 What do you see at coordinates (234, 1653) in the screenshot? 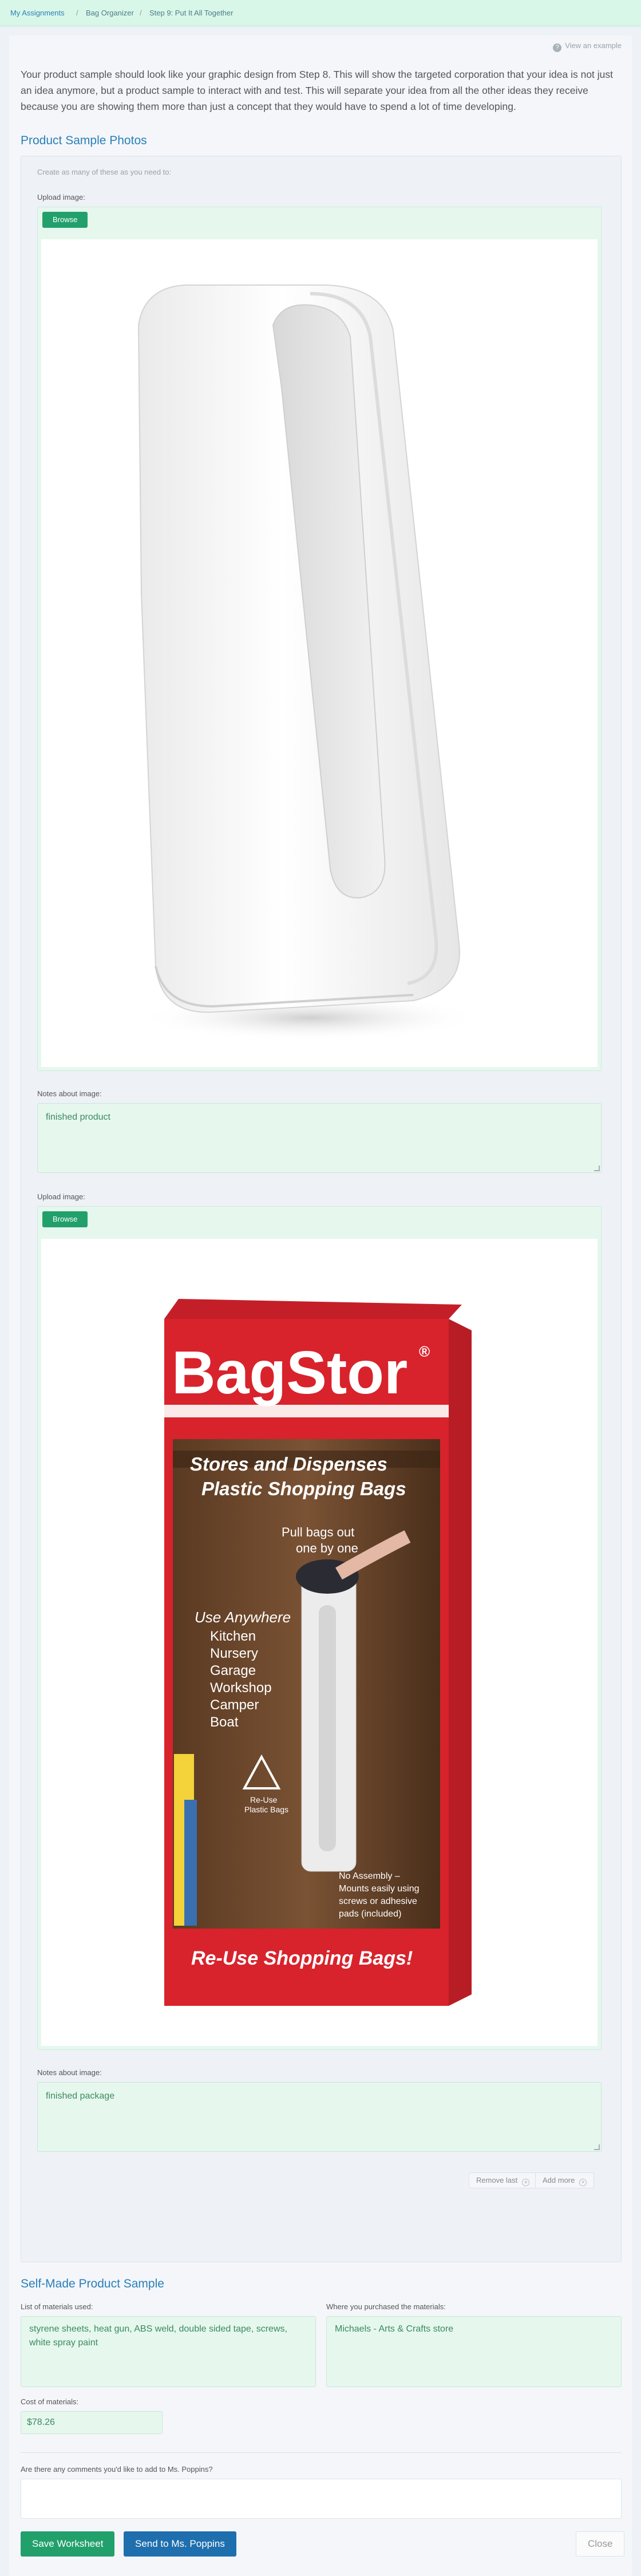
I see `package-use-item: Nursery` at bounding box center [234, 1653].